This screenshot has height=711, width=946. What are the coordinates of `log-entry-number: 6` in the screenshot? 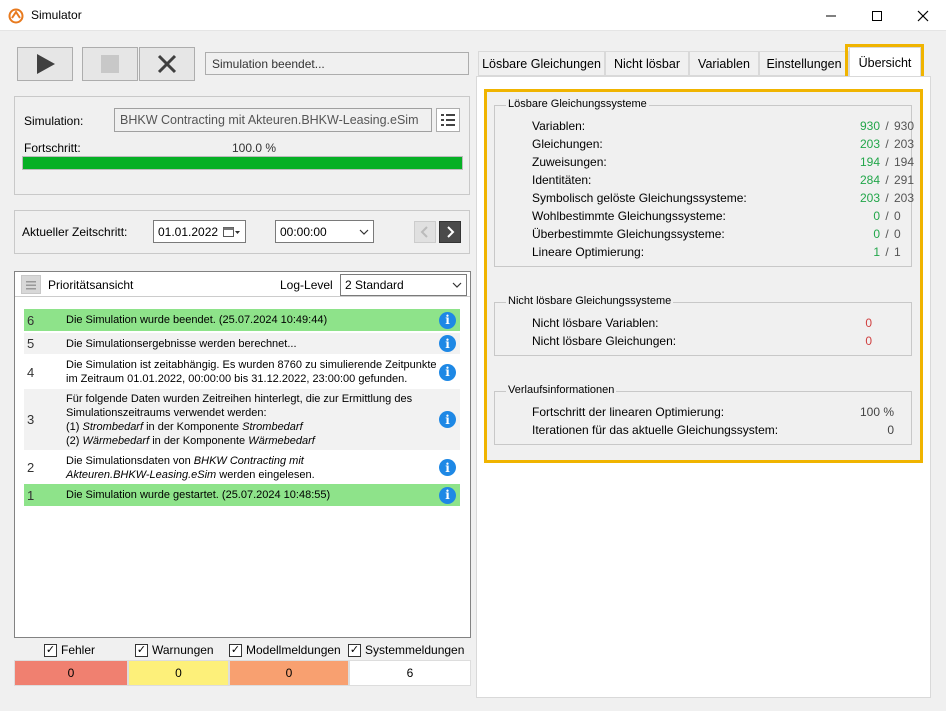 It's located at (31, 320).